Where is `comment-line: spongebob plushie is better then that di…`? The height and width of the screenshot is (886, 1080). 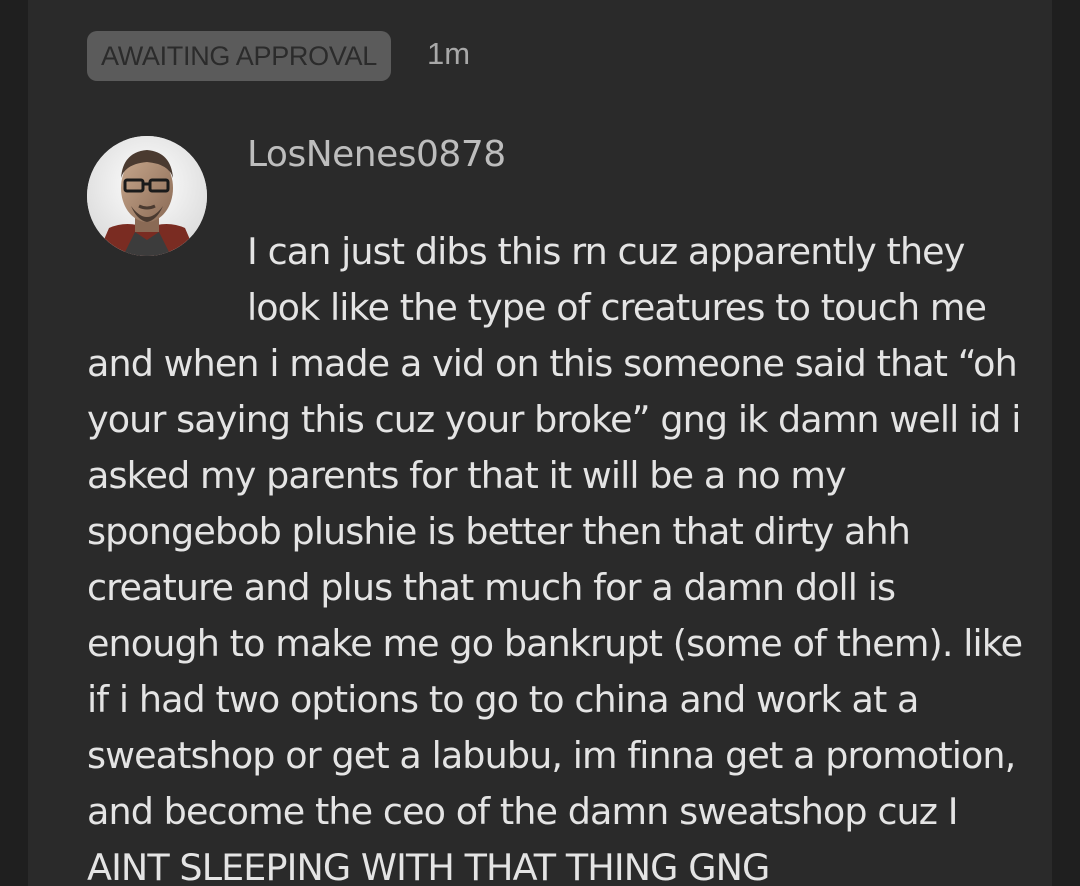 comment-line: spongebob plushie is better then that di… is located at coordinates (499, 531).